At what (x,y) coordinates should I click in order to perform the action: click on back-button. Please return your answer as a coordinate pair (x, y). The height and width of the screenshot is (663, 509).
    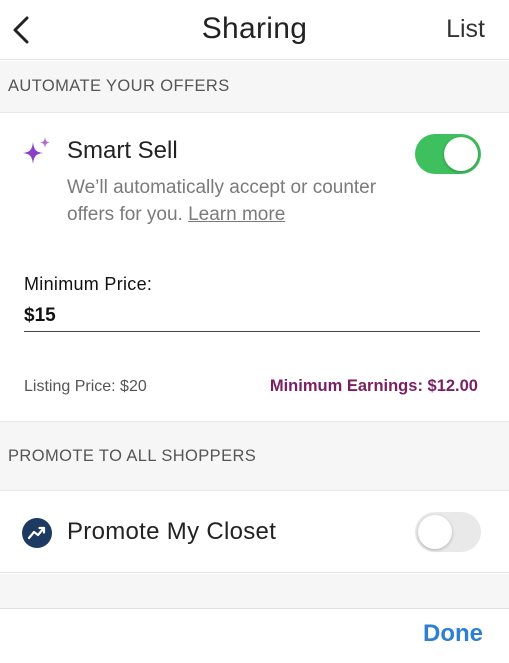
    Looking at the image, I should click on (21, 30).